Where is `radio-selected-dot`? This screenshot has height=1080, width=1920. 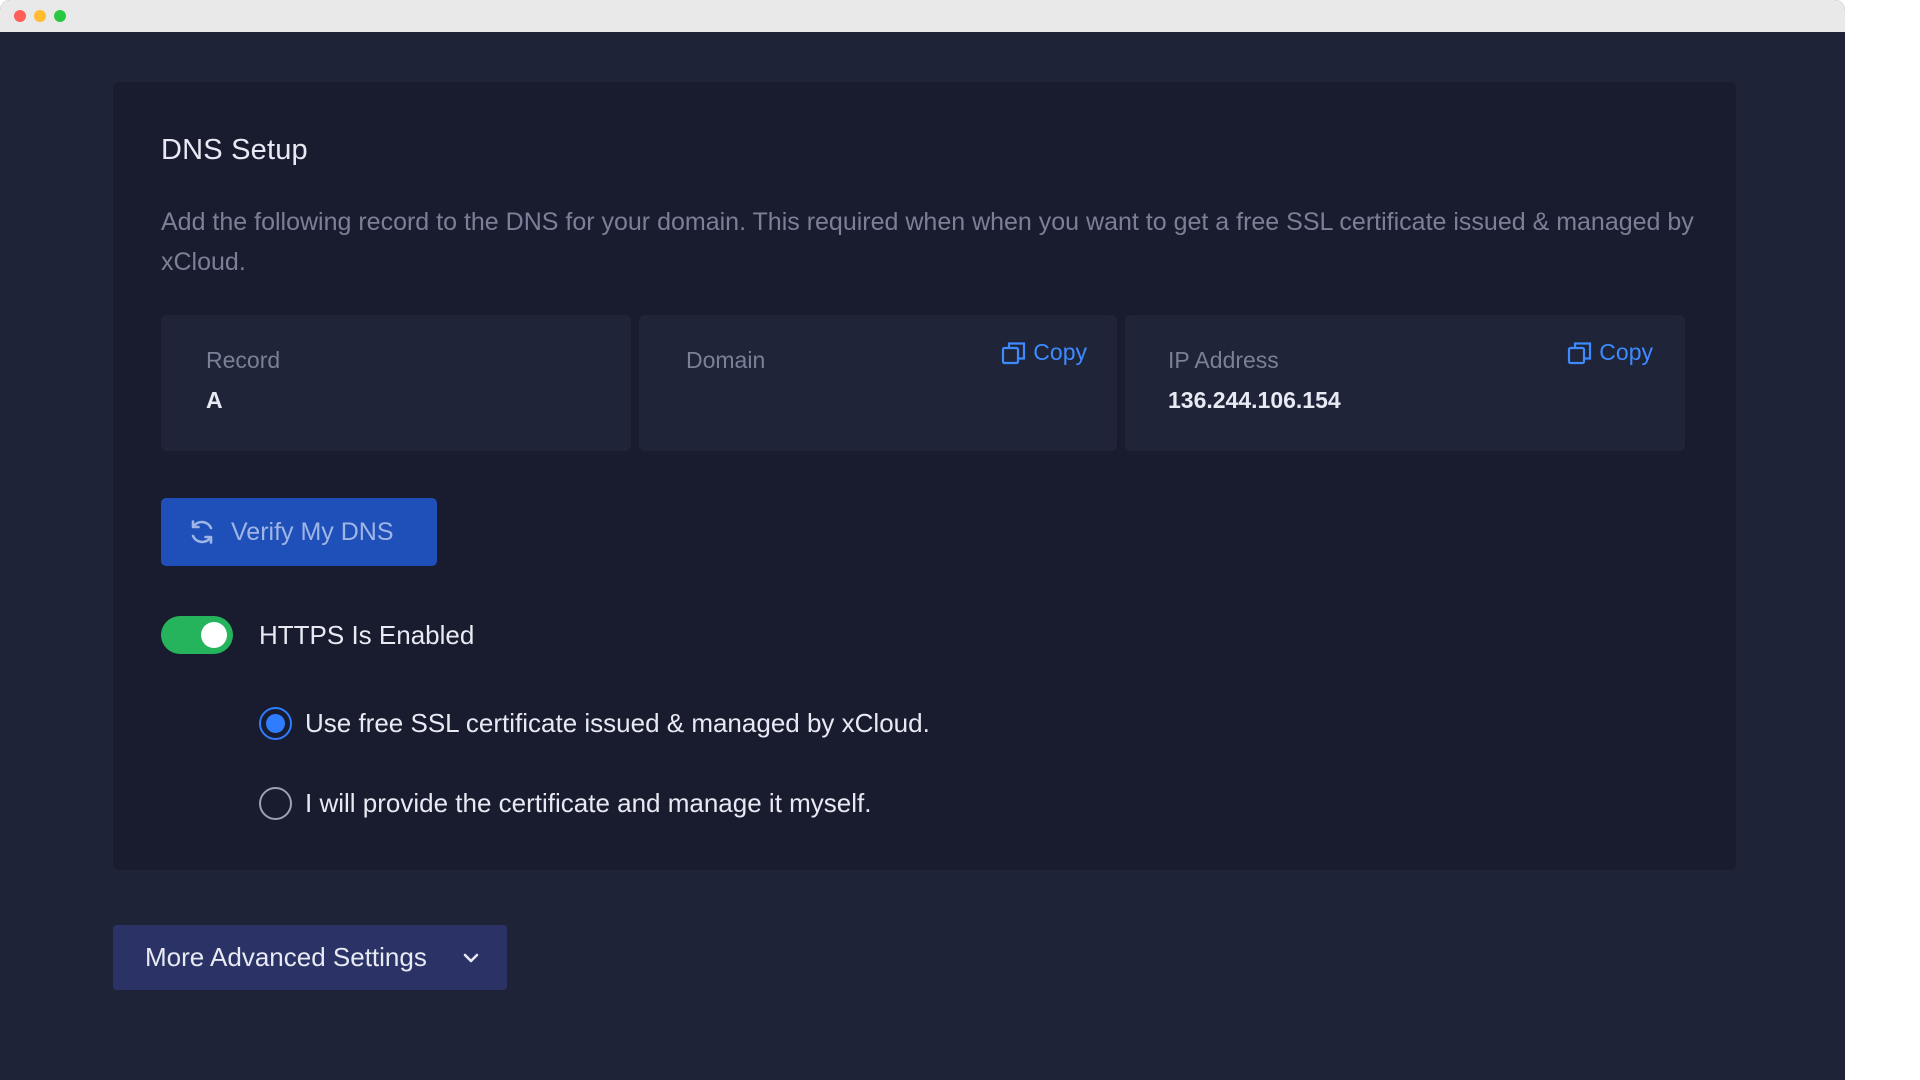 radio-selected-dot is located at coordinates (275, 723).